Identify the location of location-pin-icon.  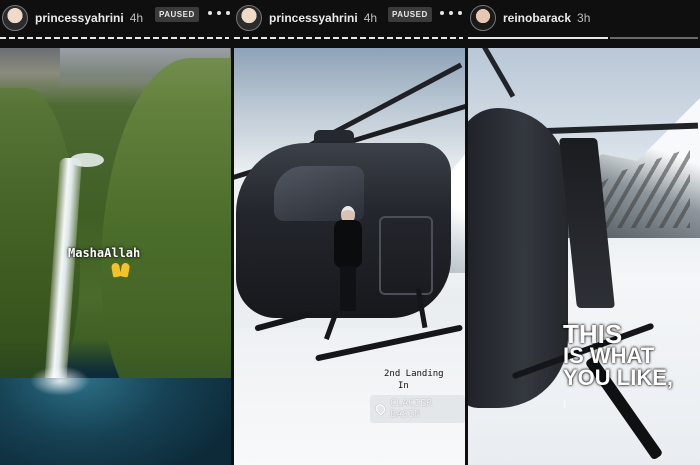
(380, 409).